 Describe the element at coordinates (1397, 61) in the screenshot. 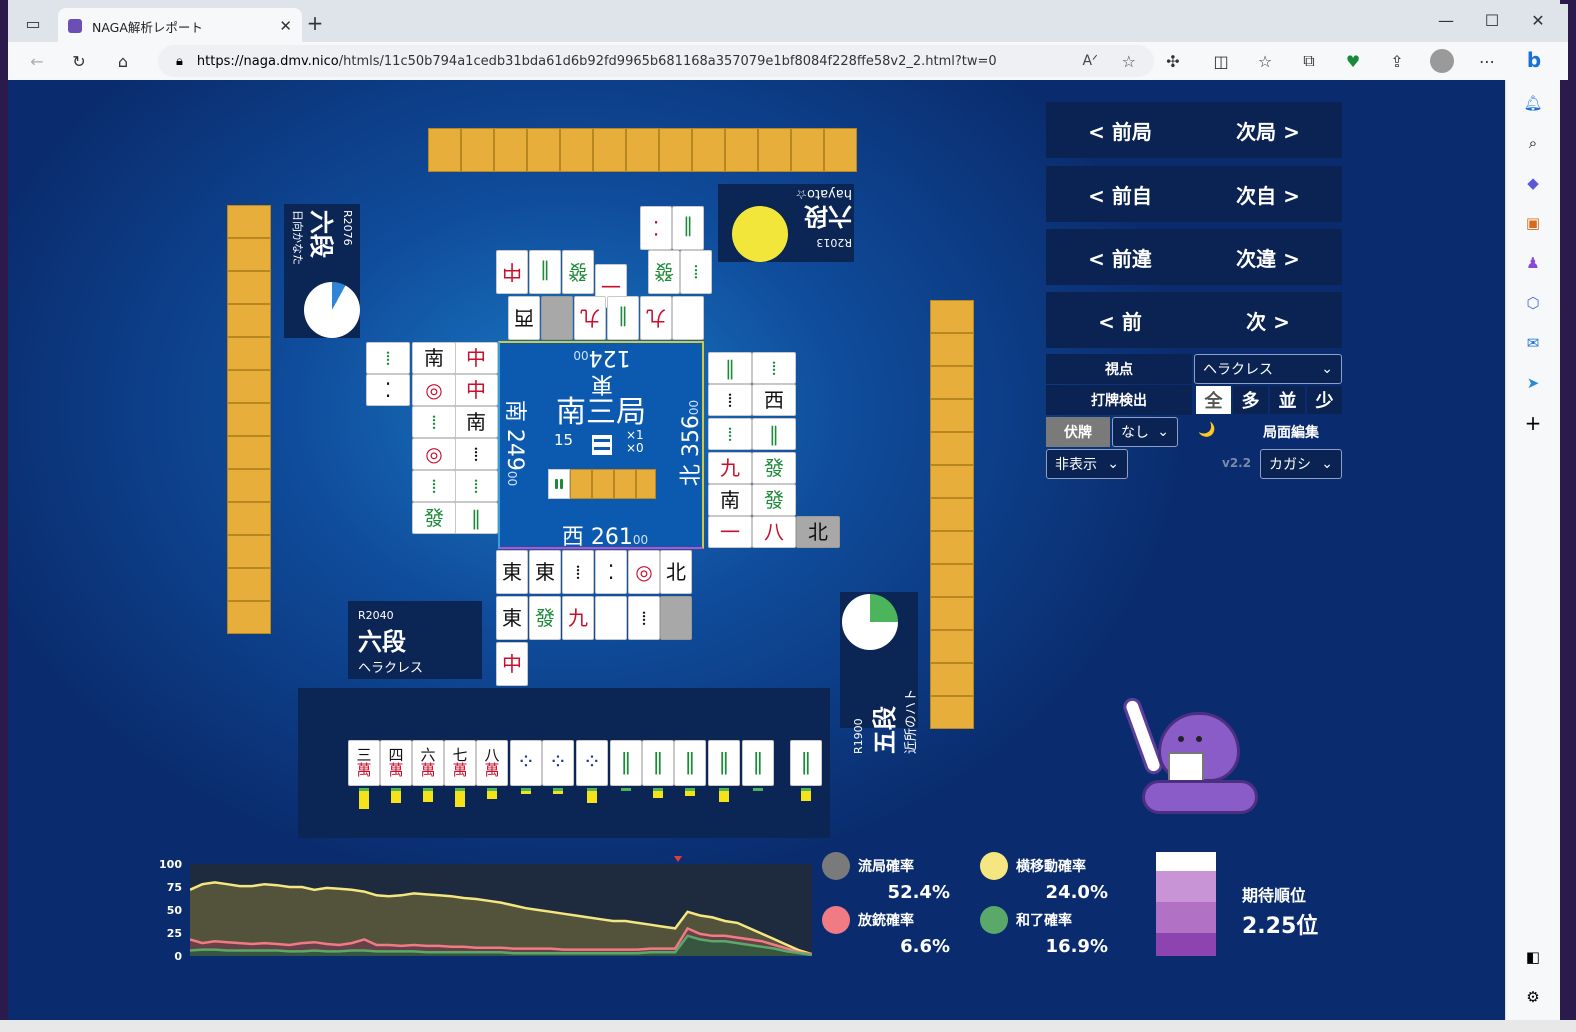

I see `share-icon: ⇪` at that location.